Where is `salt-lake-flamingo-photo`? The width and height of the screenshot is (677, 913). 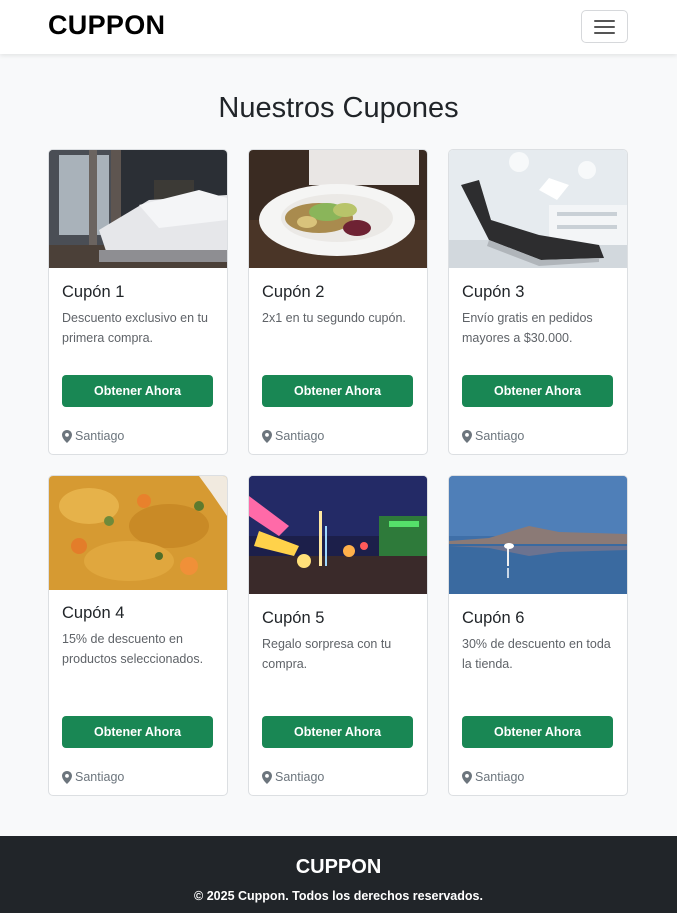
salt-lake-flamingo-photo is located at coordinates (538, 535).